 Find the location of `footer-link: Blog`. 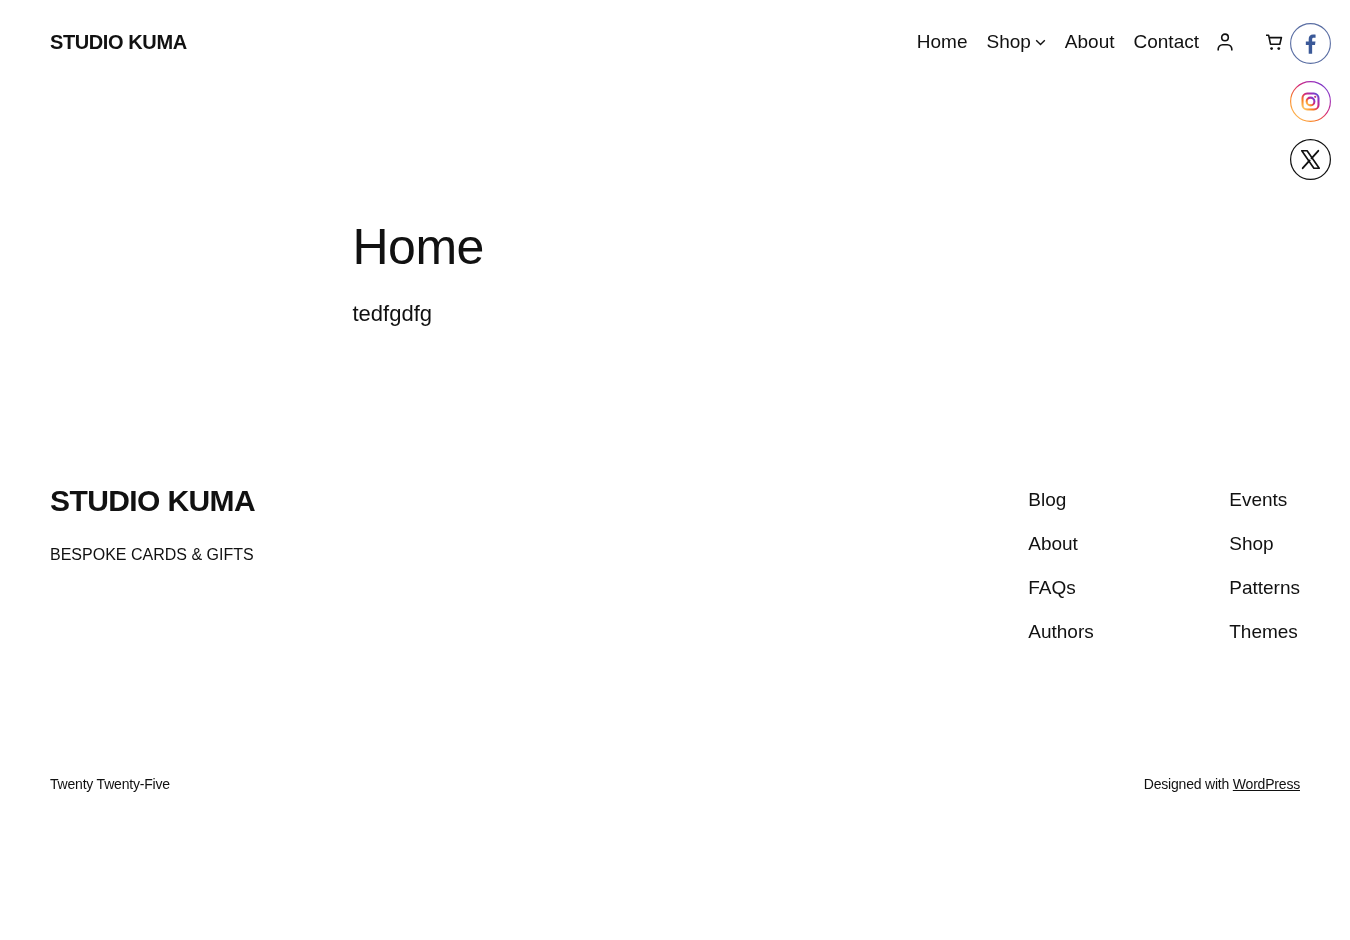

footer-link: Blog is located at coordinates (1047, 500).